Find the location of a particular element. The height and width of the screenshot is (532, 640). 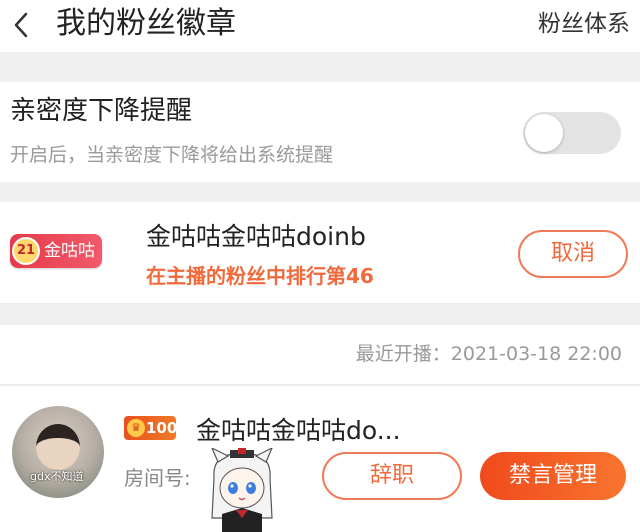

avatar: gdx不知道 is located at coordinates (58, 452).